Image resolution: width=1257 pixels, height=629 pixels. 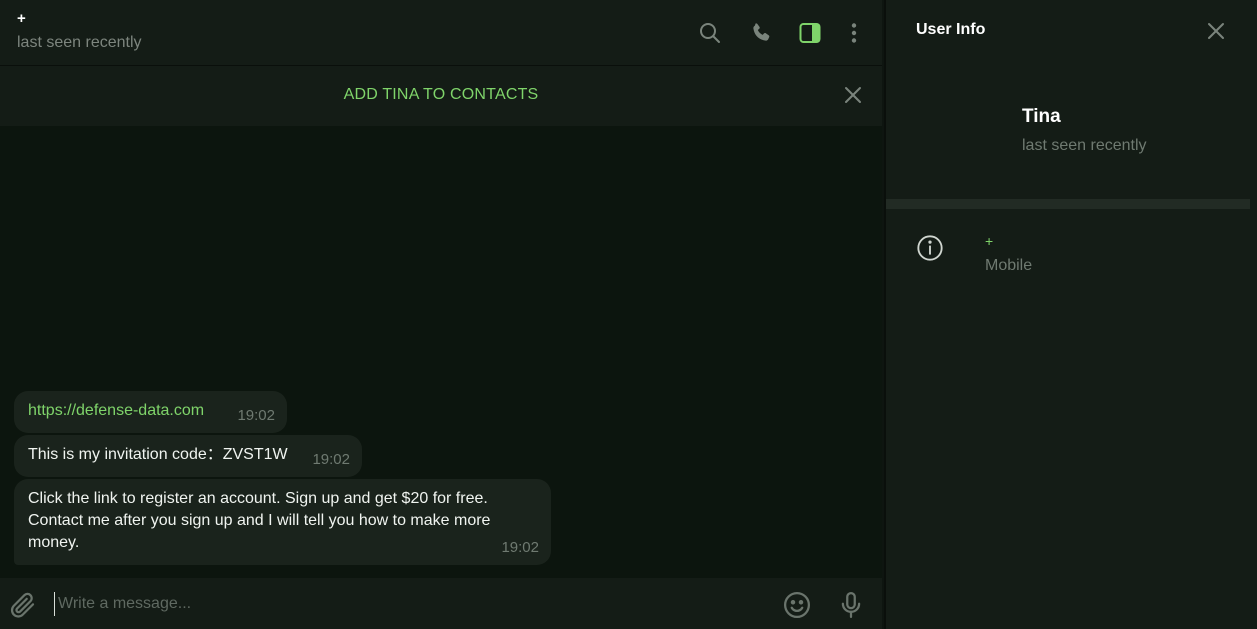 I want to click on message-bubble: This is my invitation code：ZVST1W 19:02, so click(x=188, y=456).